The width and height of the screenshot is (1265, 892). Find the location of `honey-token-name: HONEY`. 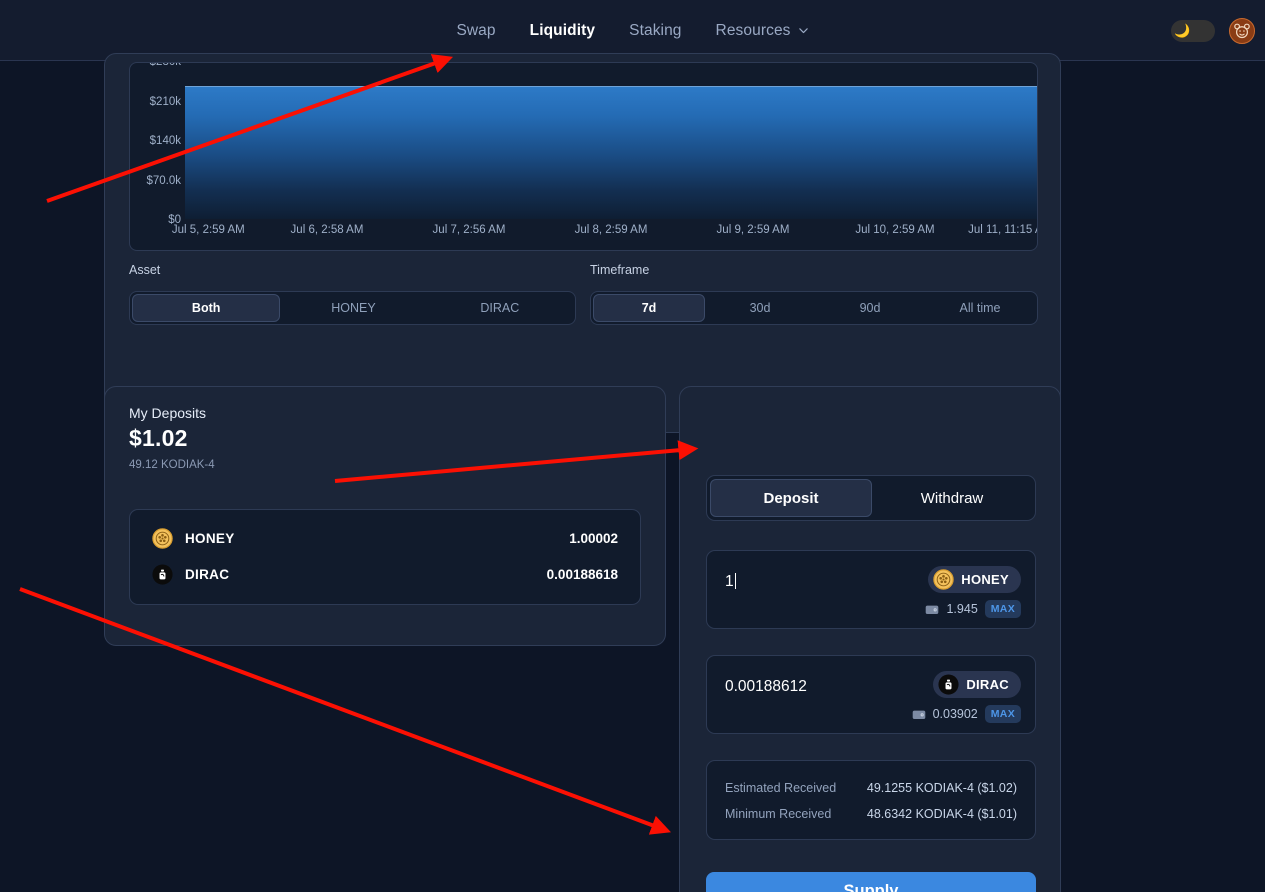

honey-token-name: HONEY is located at coordinates (985, 579).